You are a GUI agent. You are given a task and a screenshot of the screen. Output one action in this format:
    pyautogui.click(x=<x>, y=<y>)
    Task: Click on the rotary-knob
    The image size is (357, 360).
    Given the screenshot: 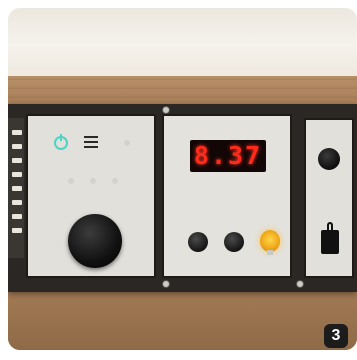 What is the action you would take?
    pyautogui.click(x=95, y=241)
    